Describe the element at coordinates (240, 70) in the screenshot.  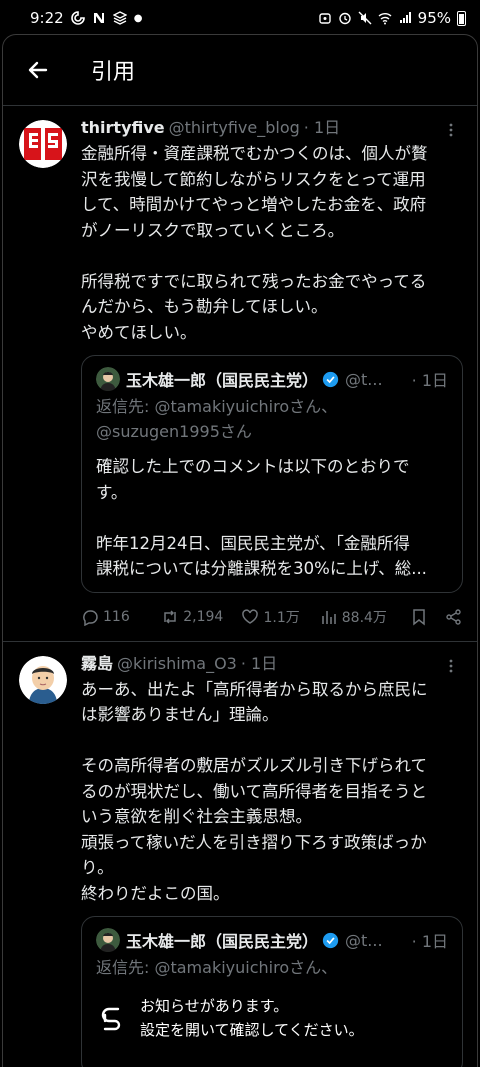
I see `top-bar: 引用` at that location.